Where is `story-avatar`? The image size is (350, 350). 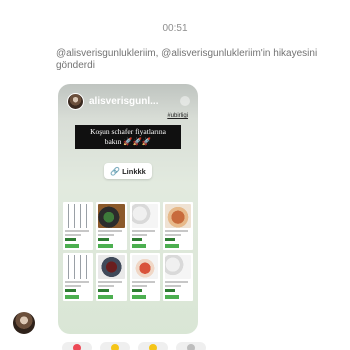 story-avatar is located at coordinates (75, 101).